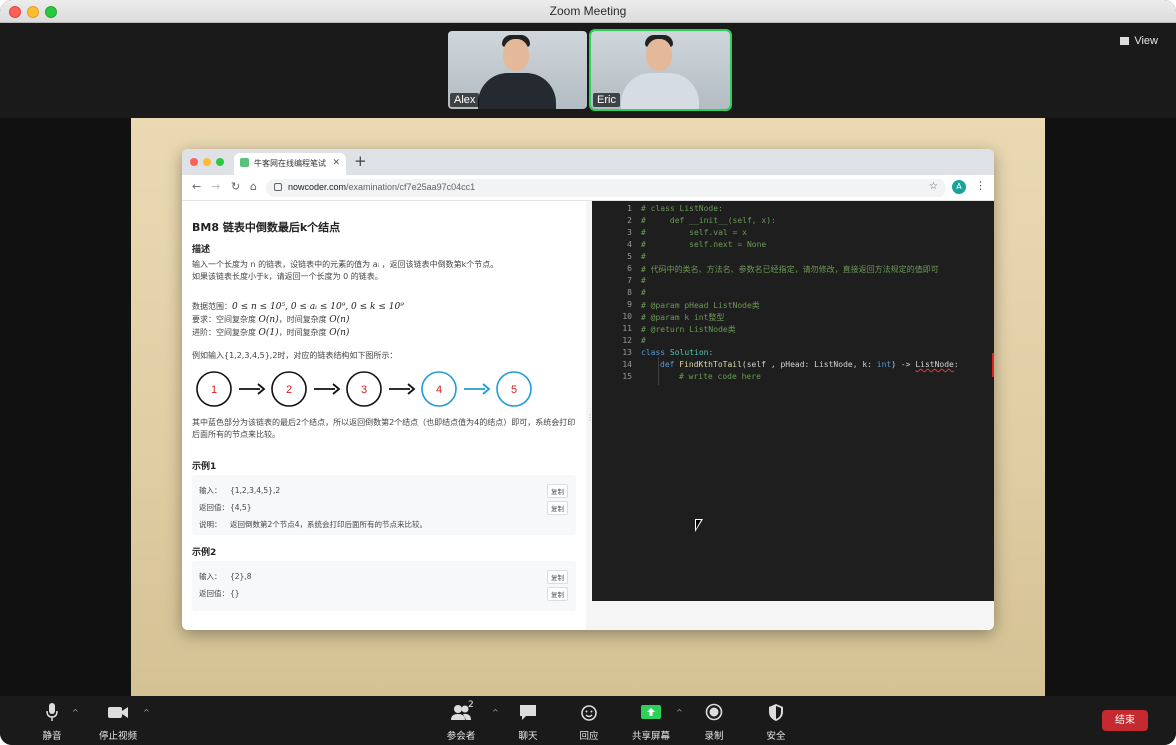 The image size is (1176, 745). Describe the element at coordinates (980, 185) in the screenshot. I see `browser-menu-icon: ⋮` at that location.